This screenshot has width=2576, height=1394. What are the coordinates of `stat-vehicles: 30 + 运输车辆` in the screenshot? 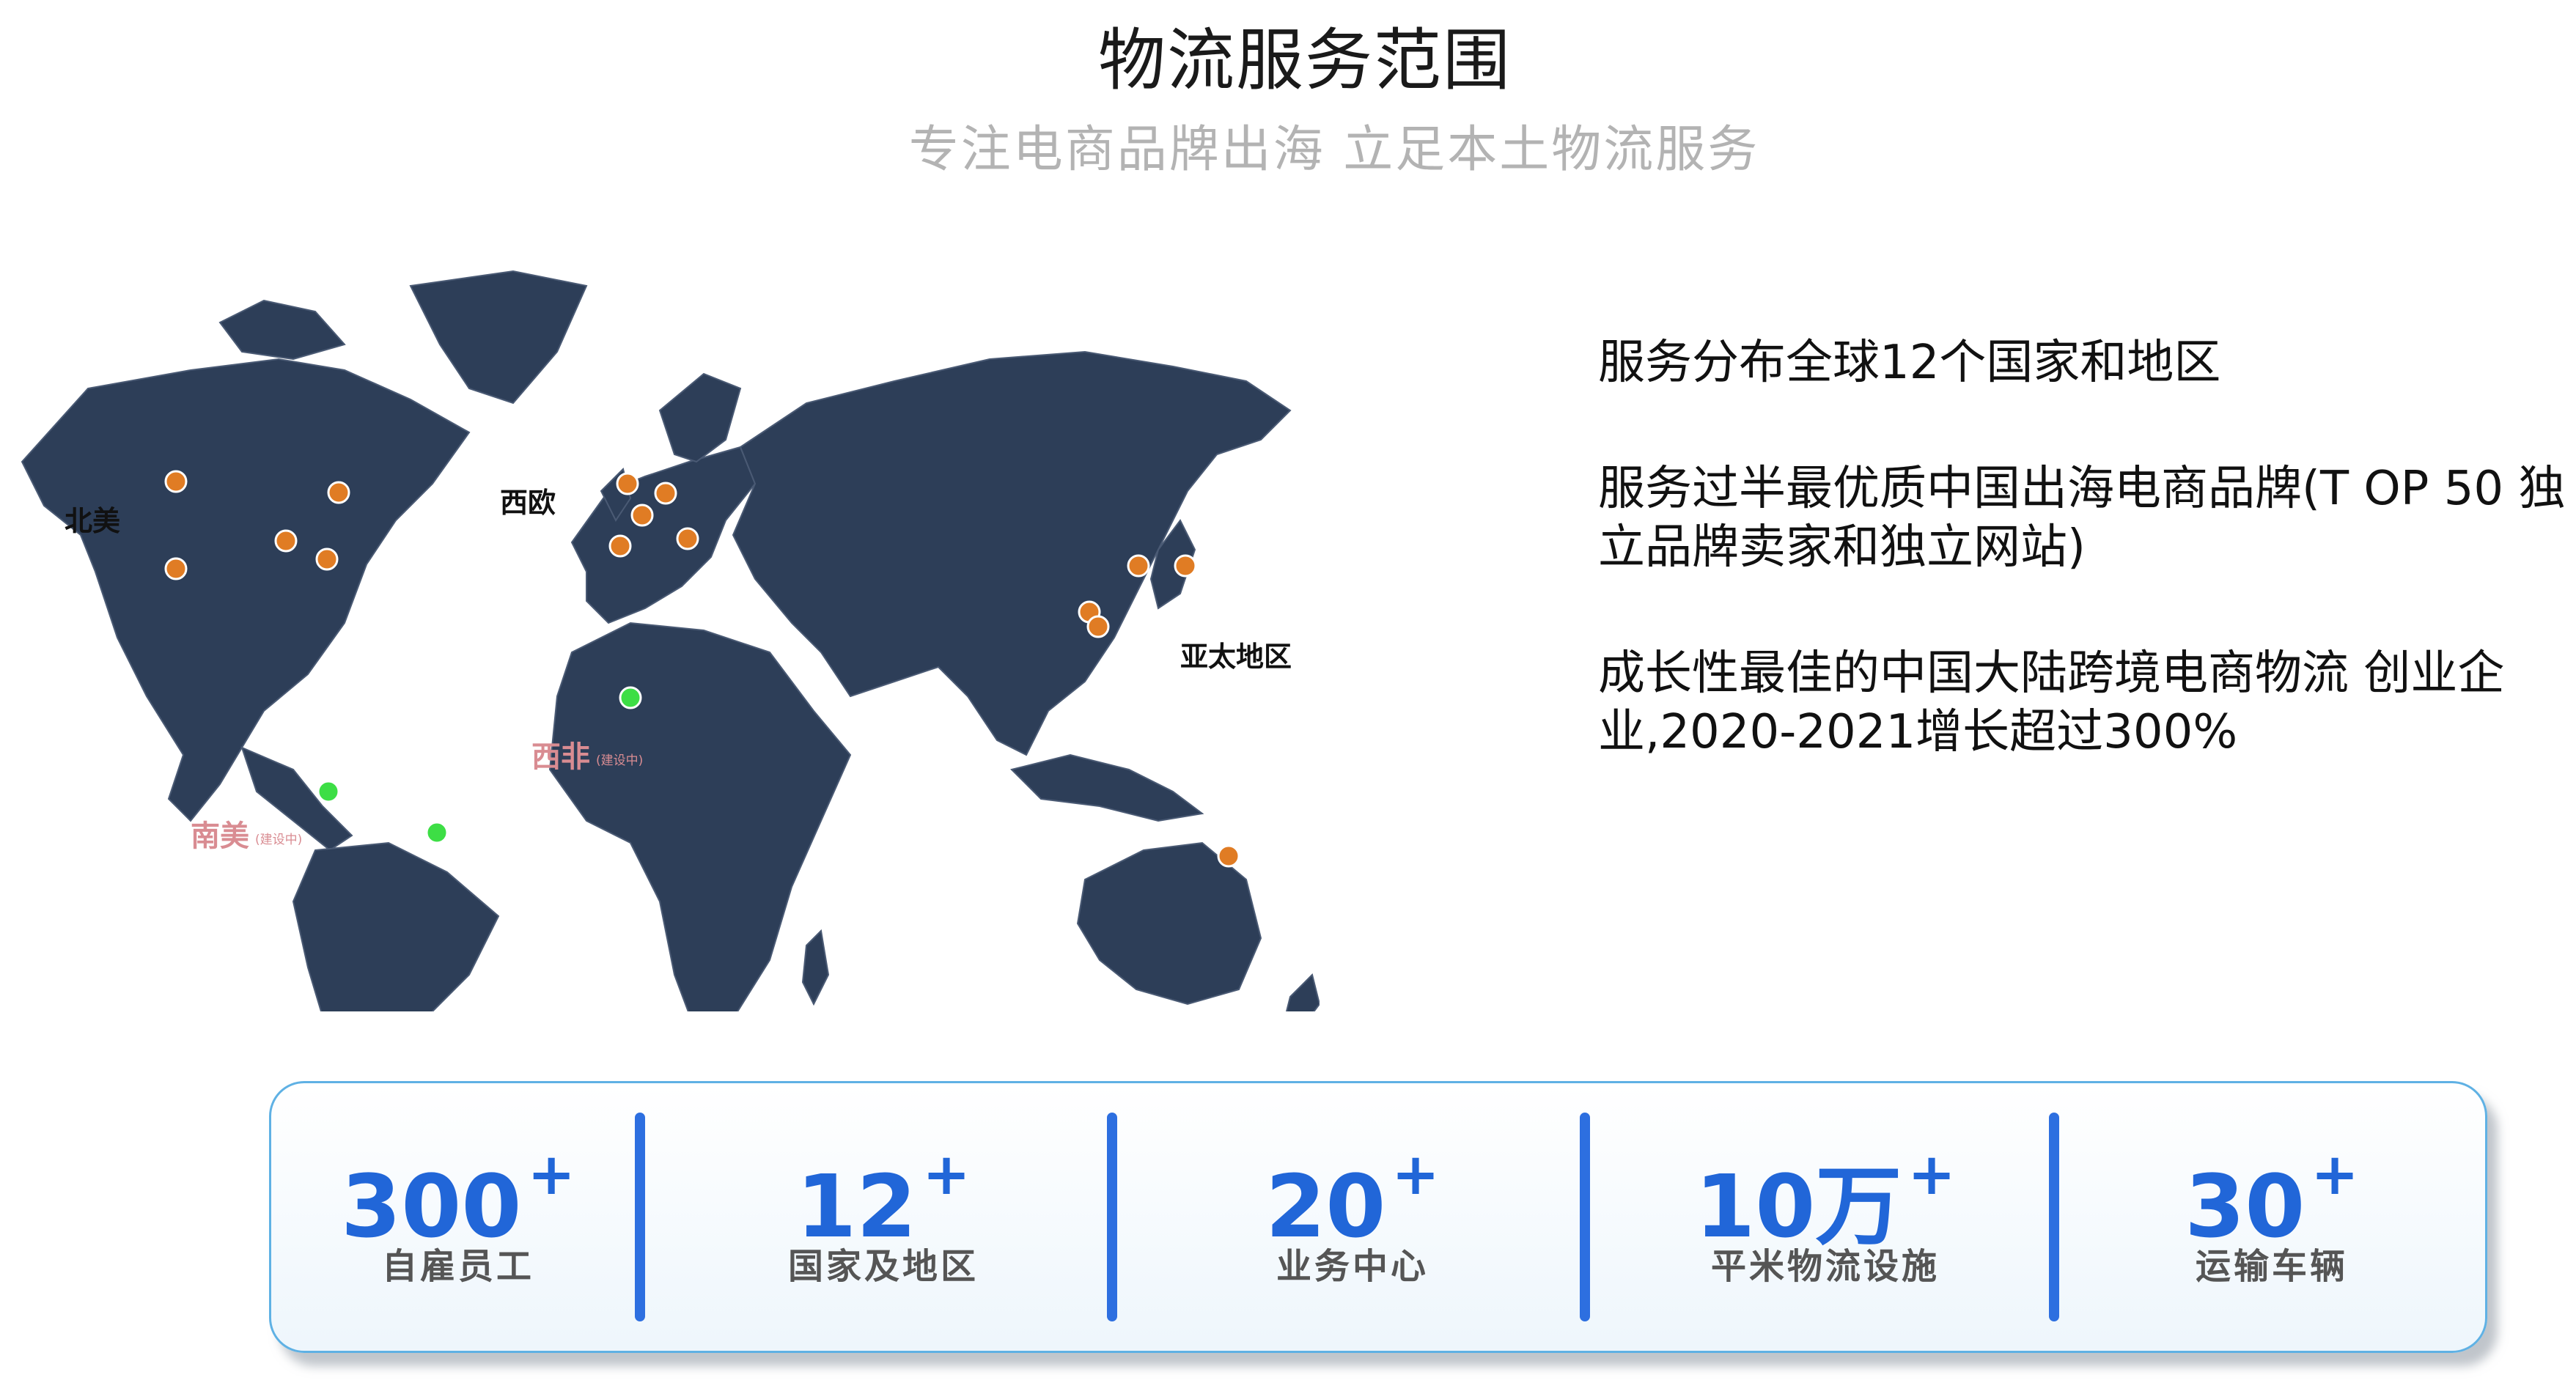 It's located at (2272, 1217).